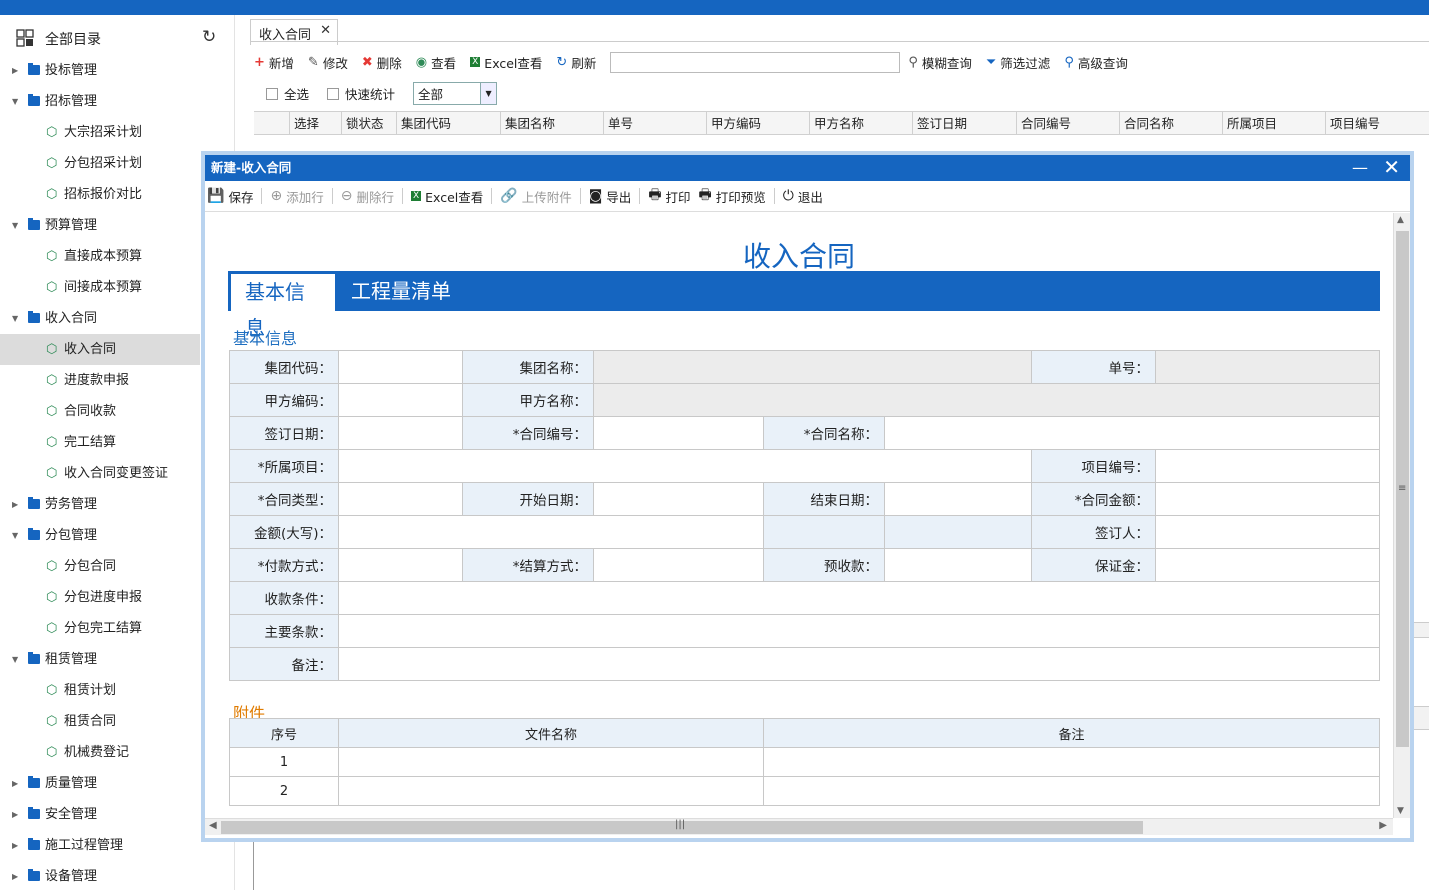 The image size is (1429, 890). What do you see at coordinates (958, 565) in the screenshot?
I see `prepay-field` at bounding box center [958, 565].